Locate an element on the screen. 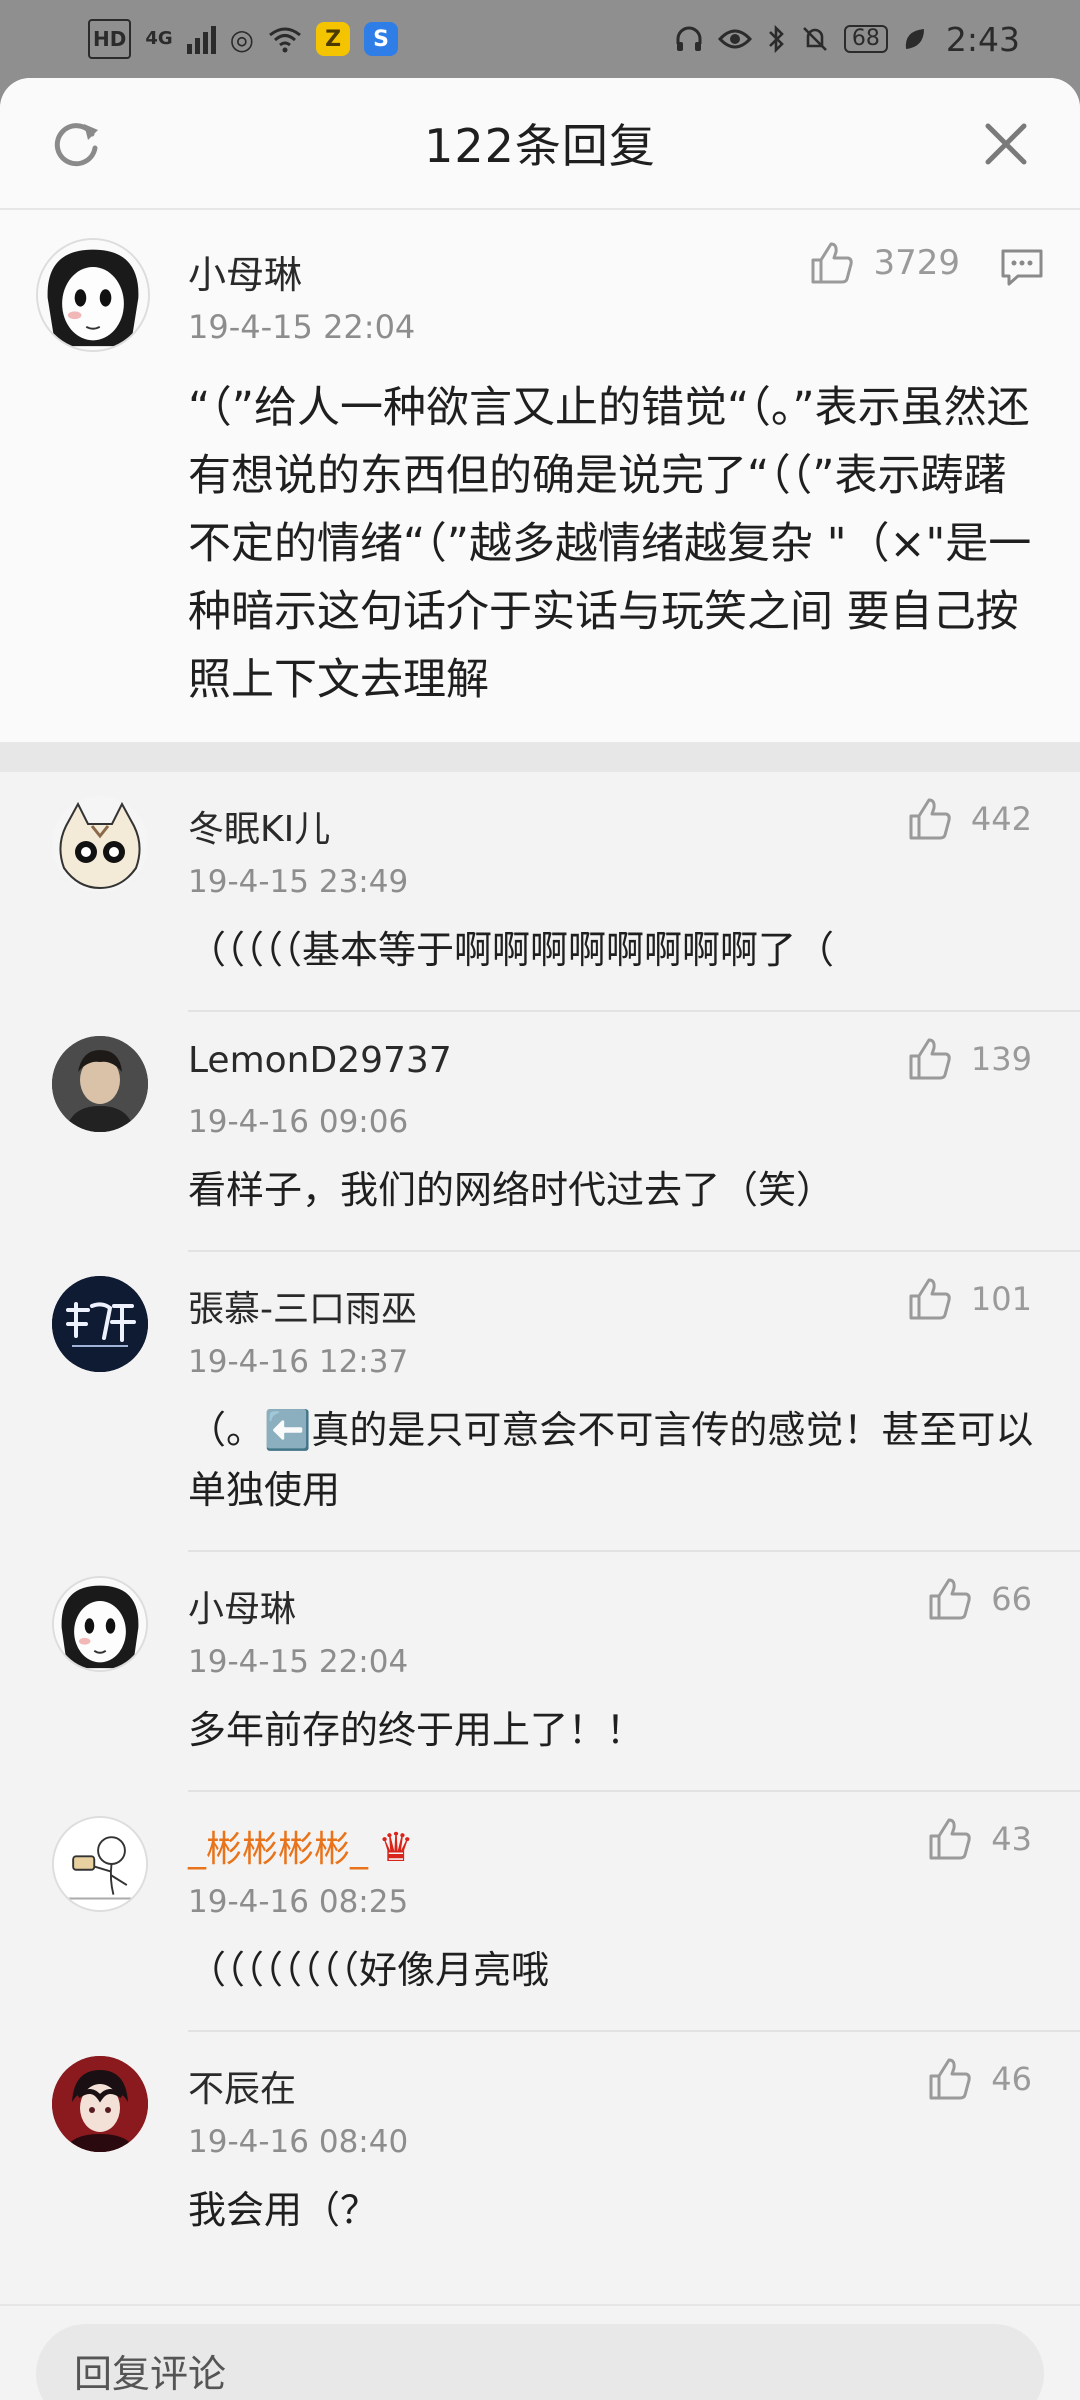  like-button: 66 is located at coordinates (979, 1599).